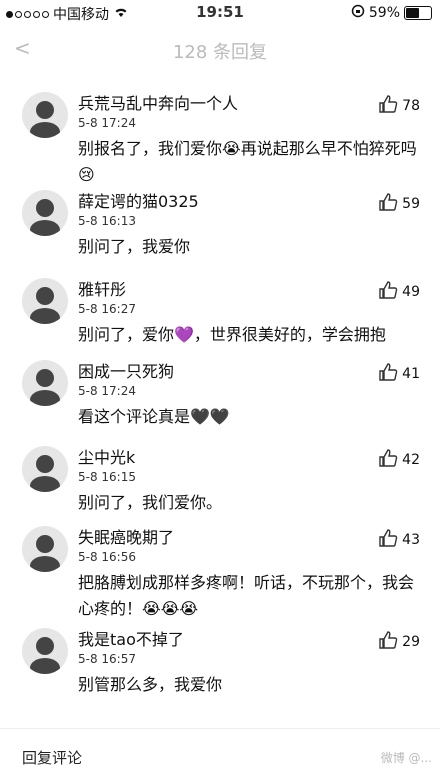 The width and height of the screenshot is (440, 783). What do you see at coordinates (411, 540) in the screenshot?
I see `like-count: 43` at bounding box center [411, 540].